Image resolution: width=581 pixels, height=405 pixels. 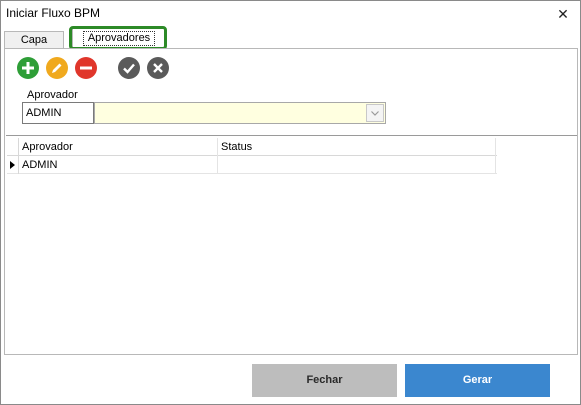 I want to click on chevron-down-icon, so click(x=375, y=113).